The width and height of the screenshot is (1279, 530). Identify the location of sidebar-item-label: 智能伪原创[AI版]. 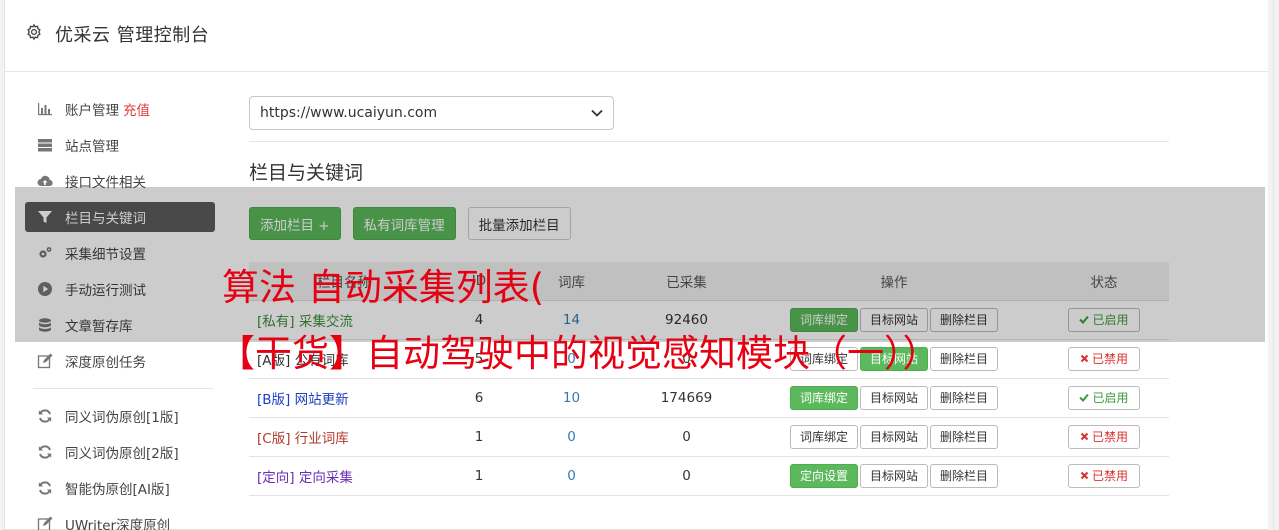
(117, 490).